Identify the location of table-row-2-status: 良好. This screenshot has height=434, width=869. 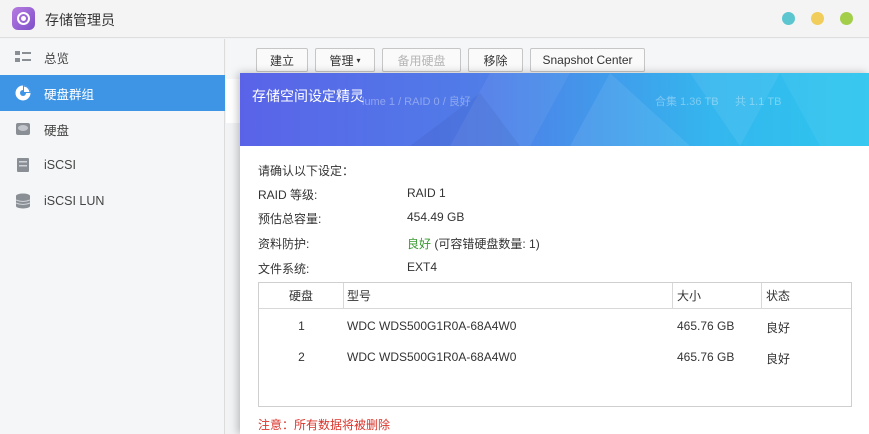
(778, 359).